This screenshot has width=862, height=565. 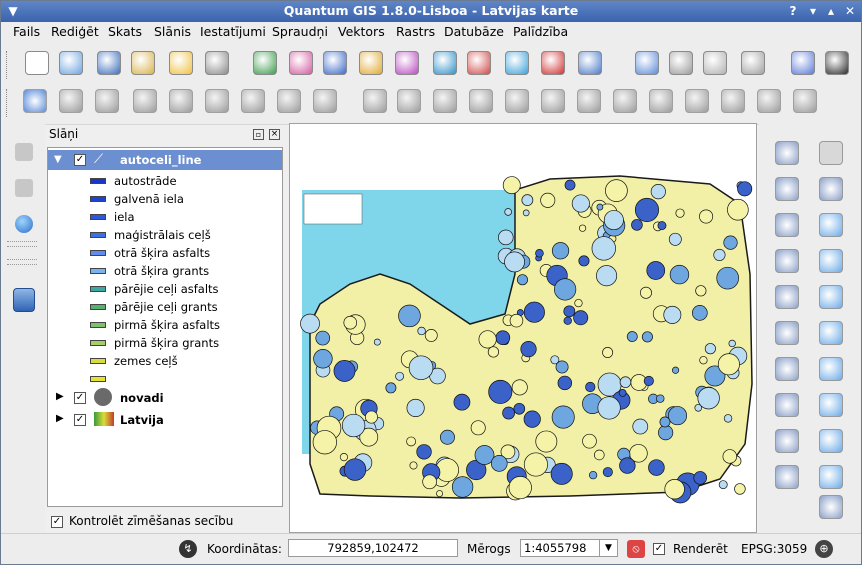 What do you see at coordinates (24, 152) in the screenshot?
I see `add-vector-tool-icon` at bounding box center [24, 152].